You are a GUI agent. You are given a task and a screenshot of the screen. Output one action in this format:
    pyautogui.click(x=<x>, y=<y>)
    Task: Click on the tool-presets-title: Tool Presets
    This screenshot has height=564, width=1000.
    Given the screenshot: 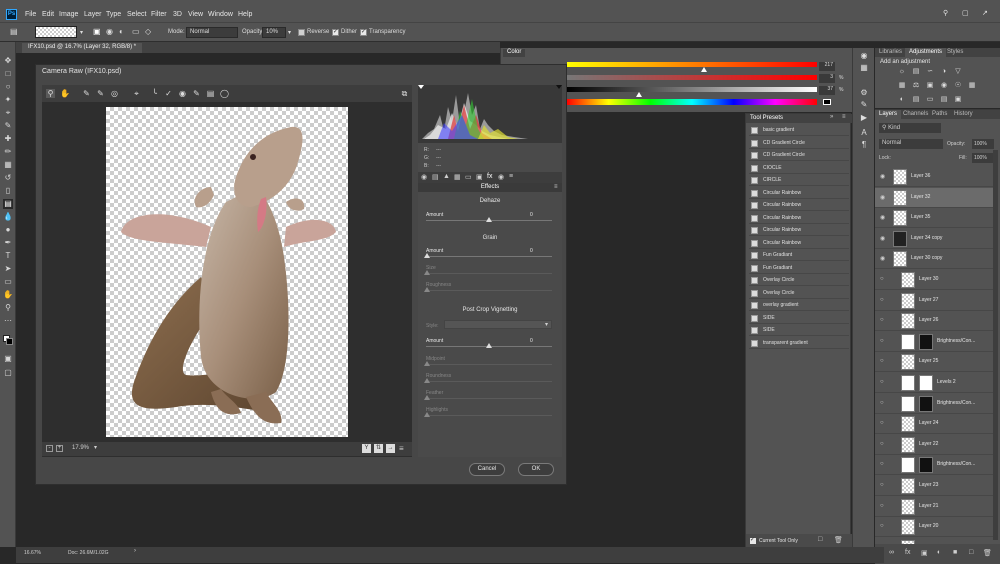 What is the action you would take?
    pyautogui.click(x=766, y=118)
    